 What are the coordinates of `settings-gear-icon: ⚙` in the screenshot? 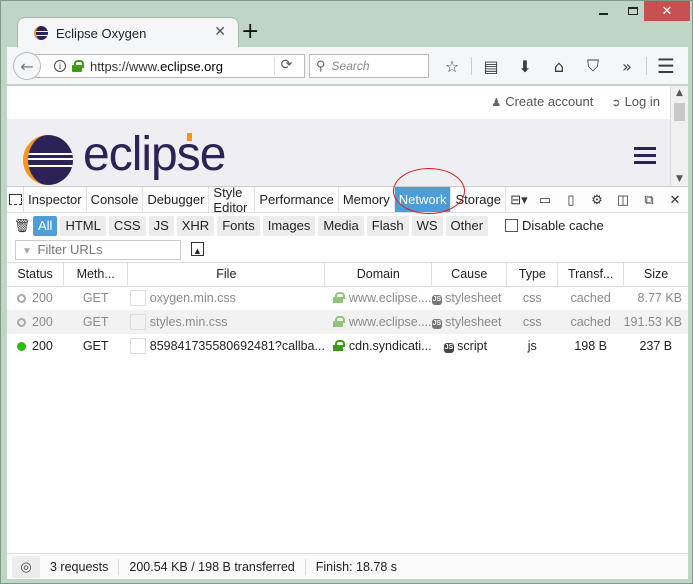 It's located at (597, 200).